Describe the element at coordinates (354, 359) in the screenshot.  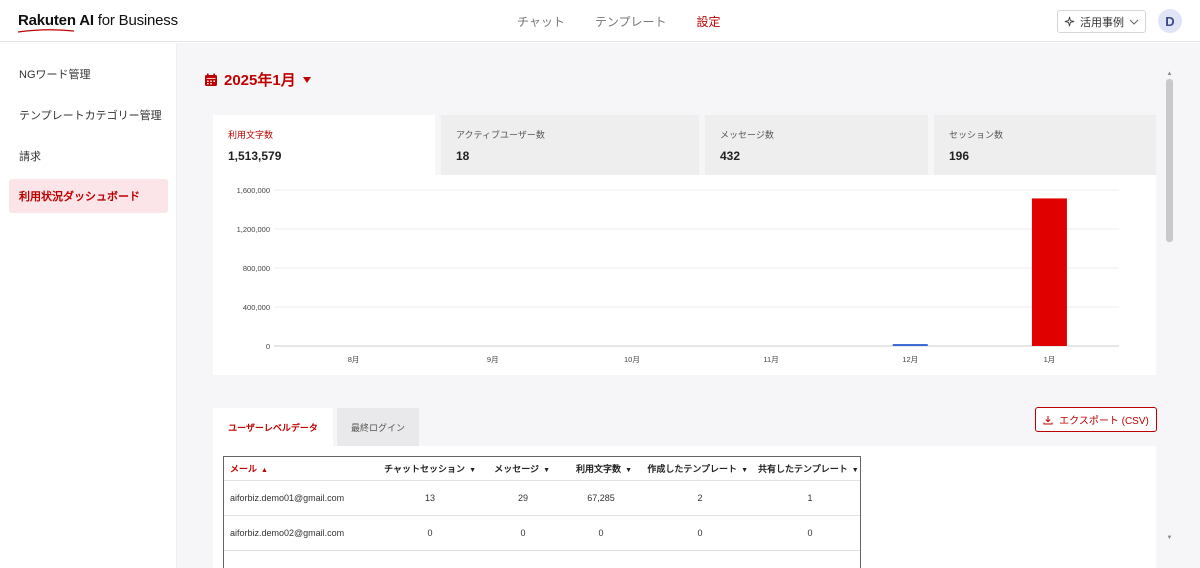
I see `x-tick-label: 8月` at that location.